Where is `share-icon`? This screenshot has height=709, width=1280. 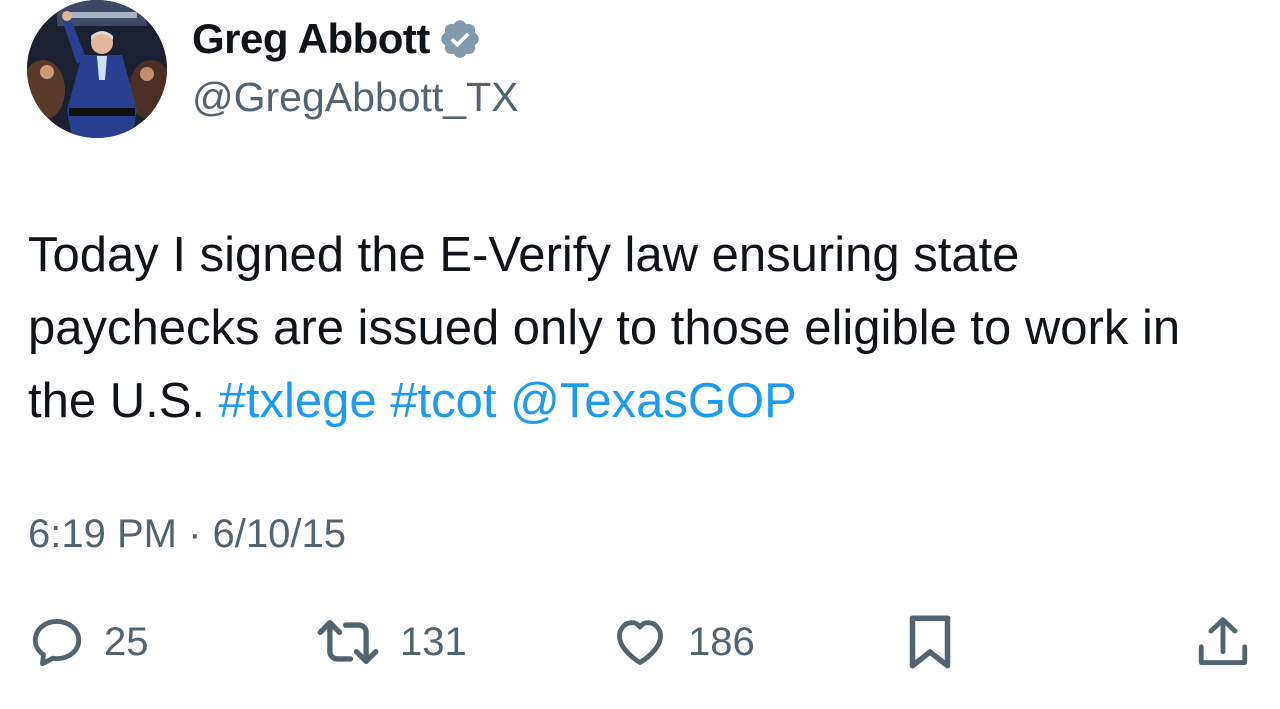
share-icon is located at coordinates (1223, 641).